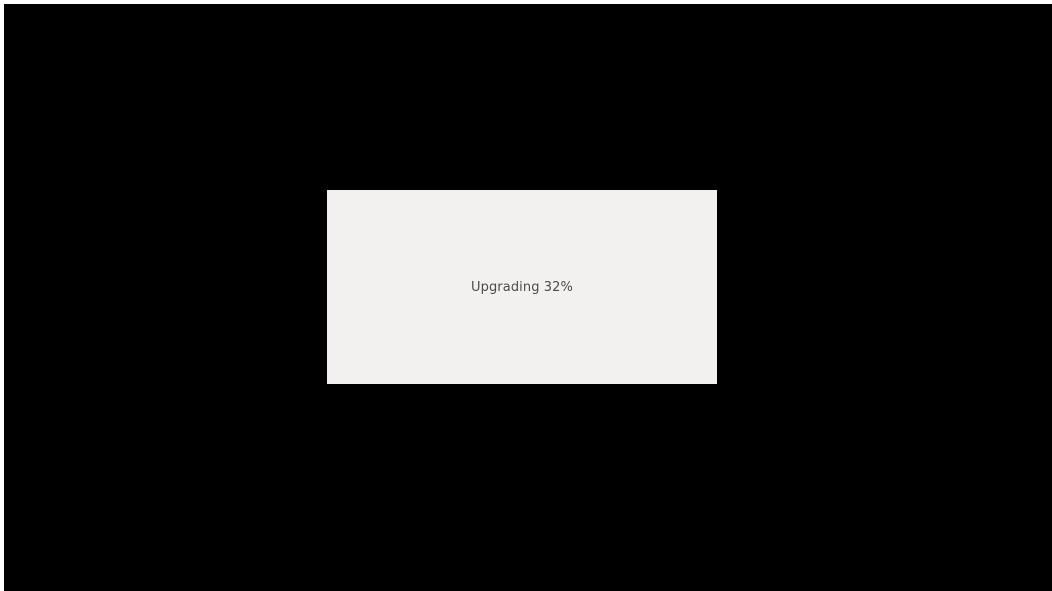 The height and width of the screenshot is (591, 1052). I want to click on upgrade-progress-dialog: Upgrading 32%, so click(522, 287).